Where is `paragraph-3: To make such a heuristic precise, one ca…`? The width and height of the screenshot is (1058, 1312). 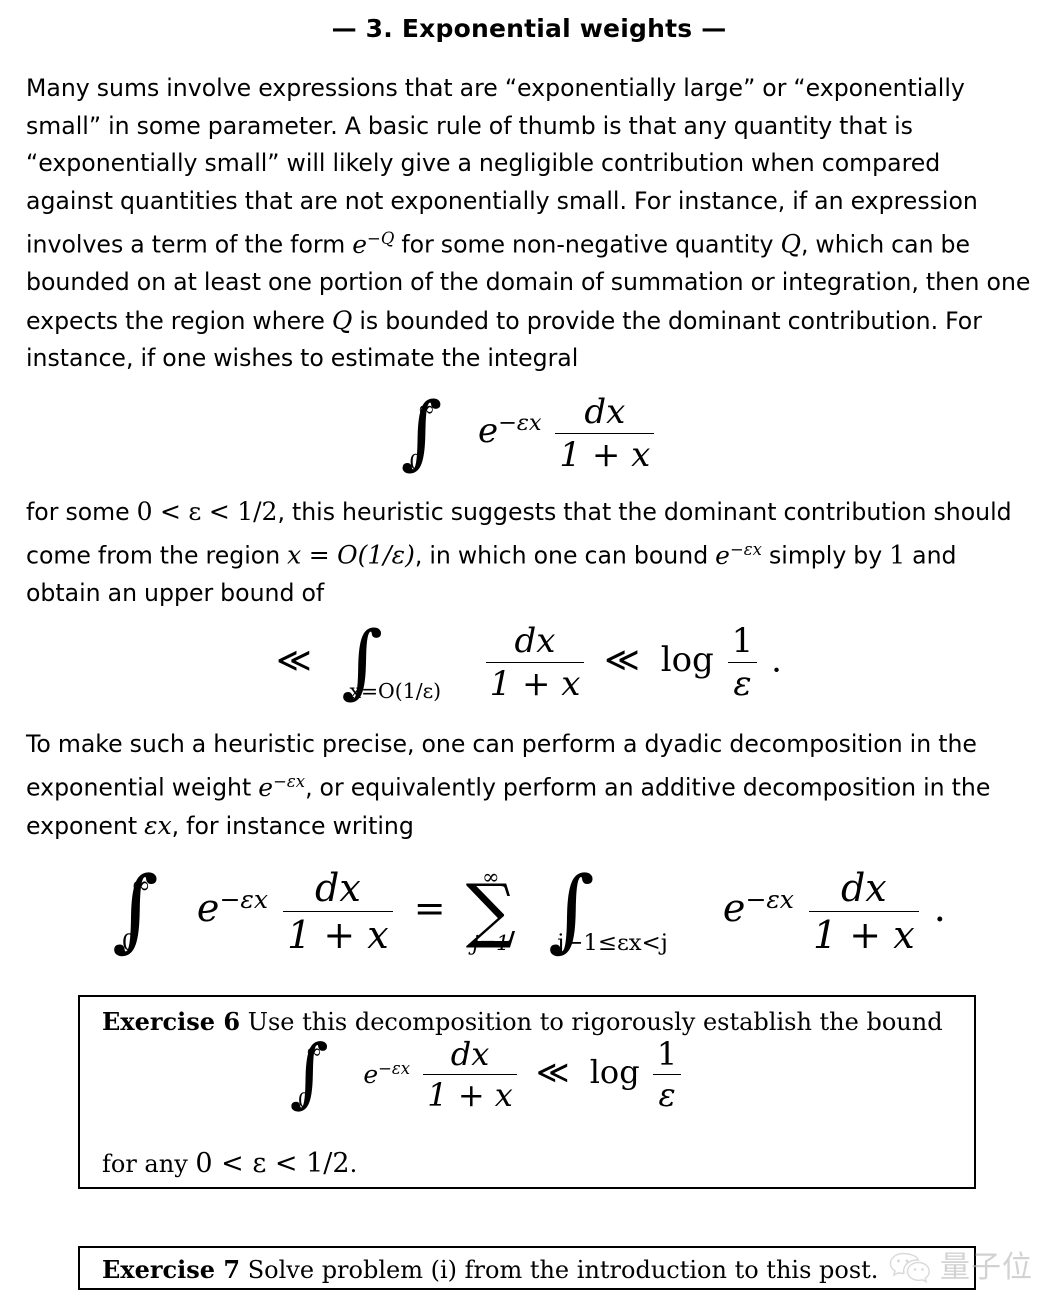 paragraph-3: To make such a heuristic precise, one ca… is located at coordinates (529, 786).